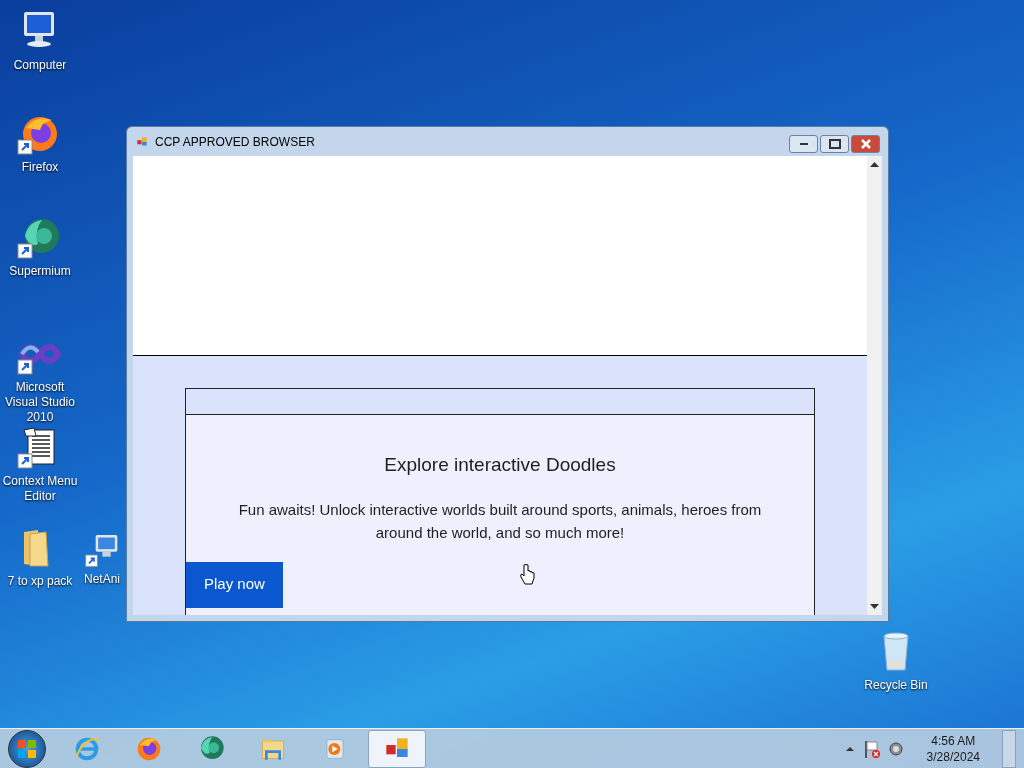  What do you see at coordinates (40, 489) in the screenshot?
I see `icon-label: Context Menu Editor` at bounding box center [40, 489].